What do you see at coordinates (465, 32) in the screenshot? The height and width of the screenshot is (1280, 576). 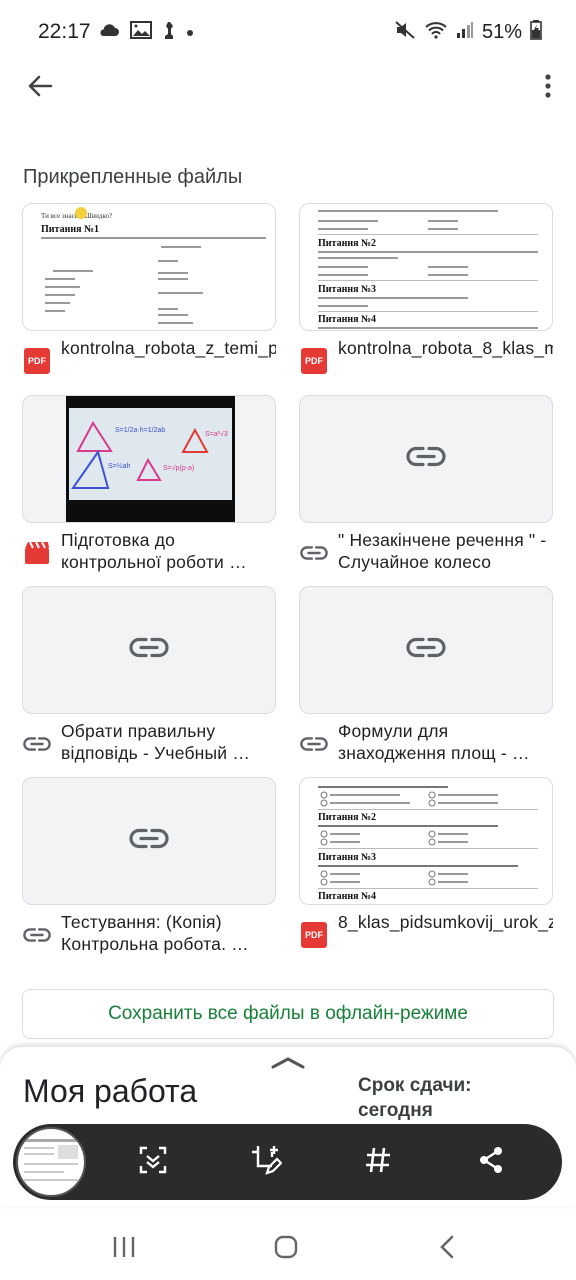 I see `signal-icon` at bounding box center [465, 32].